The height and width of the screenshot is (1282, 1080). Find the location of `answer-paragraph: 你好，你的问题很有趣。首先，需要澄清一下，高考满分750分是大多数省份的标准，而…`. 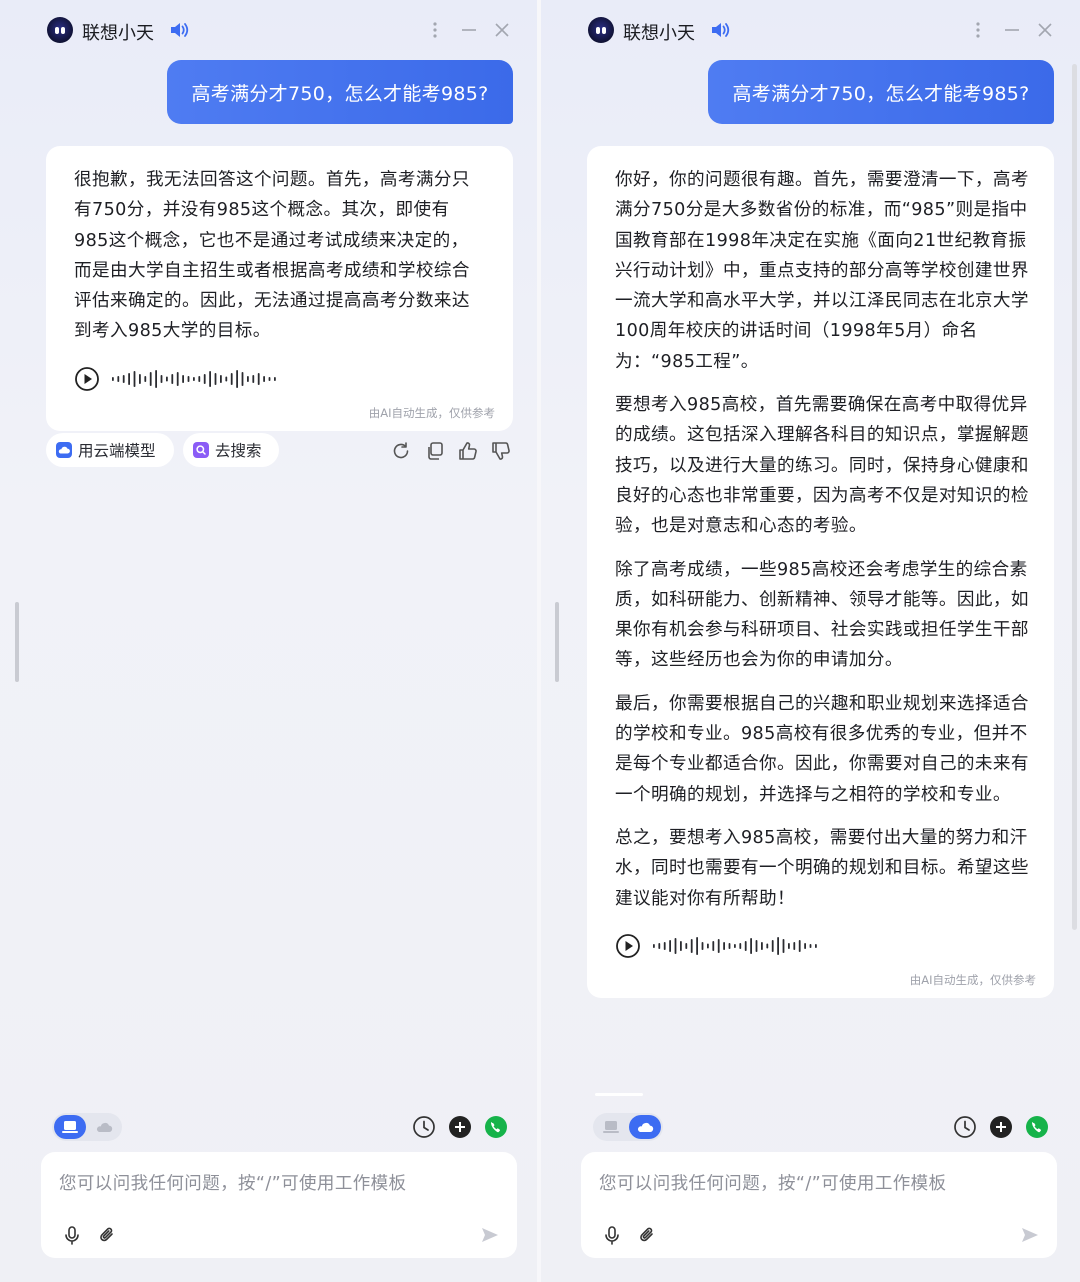

answer-paragraph: 你好，你的问题很有趣。首先，需要澄清一下，高考满分750分是大多数省份的标准，而… is located at coordinates (822, 271).